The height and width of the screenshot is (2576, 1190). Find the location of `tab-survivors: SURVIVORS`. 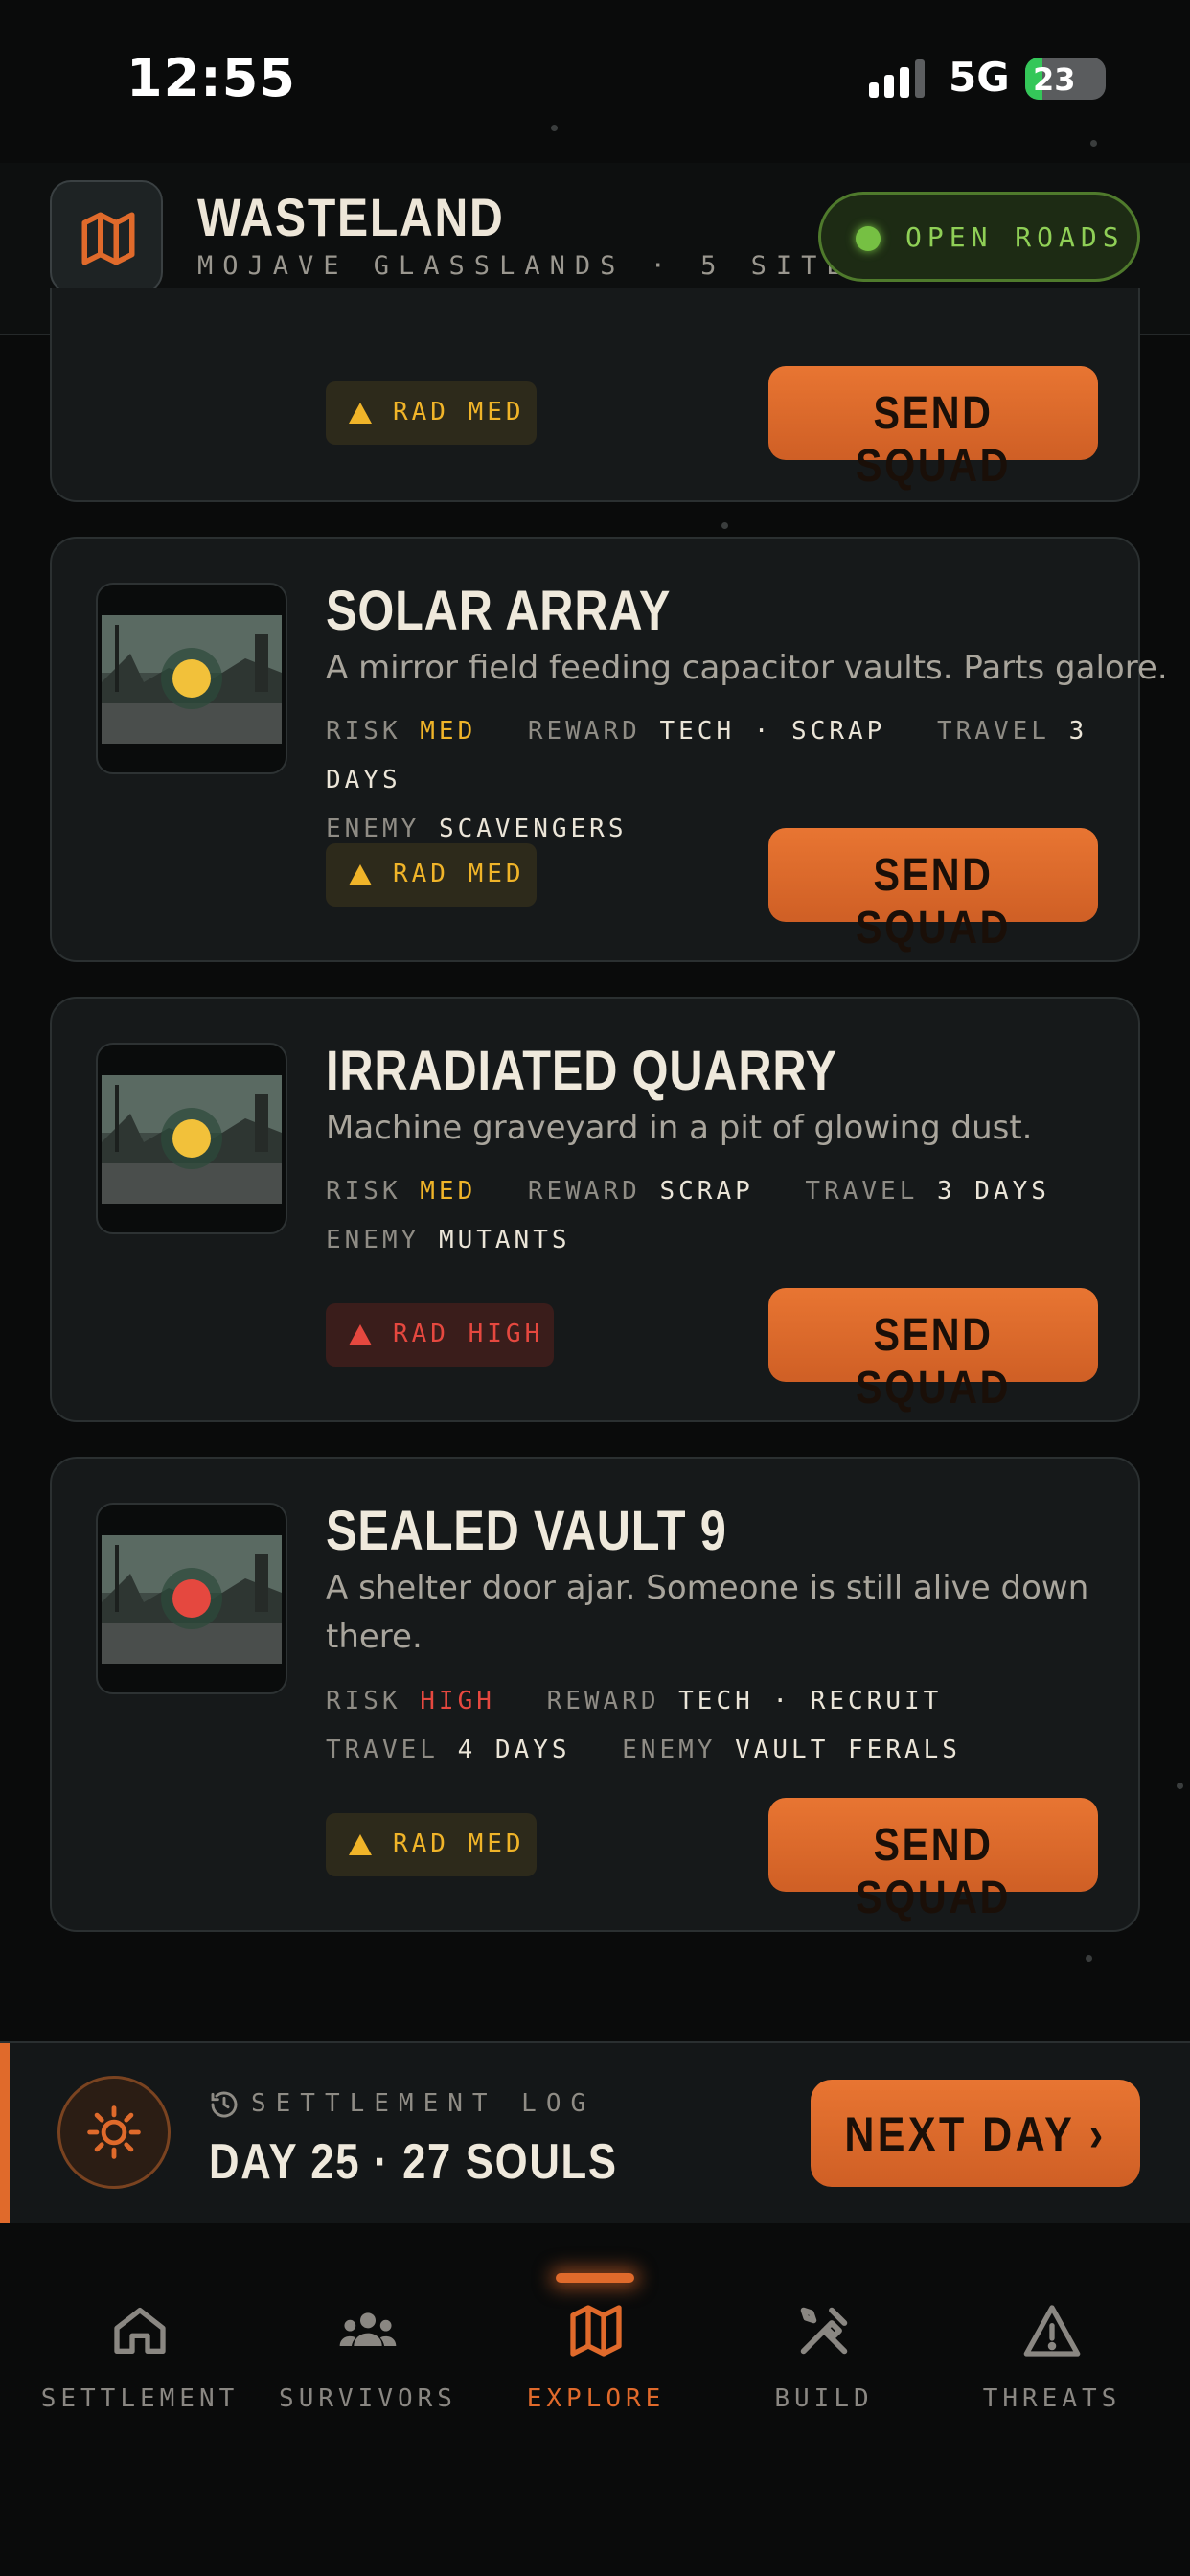

tab-survivors: SURVIVORS is located at coordinates (368, 2376).